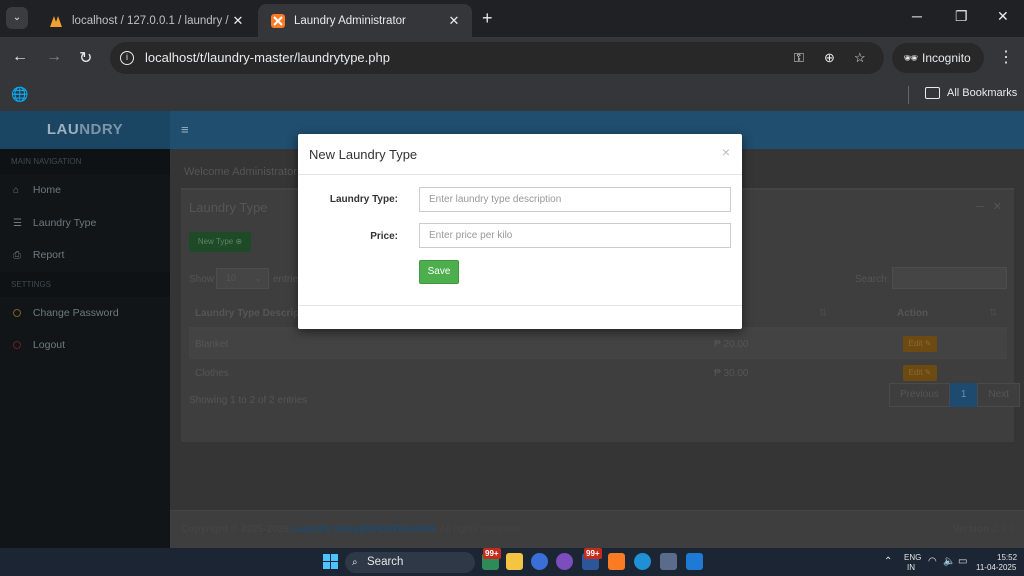  I want to click on folder-icon, so click(932, 93).